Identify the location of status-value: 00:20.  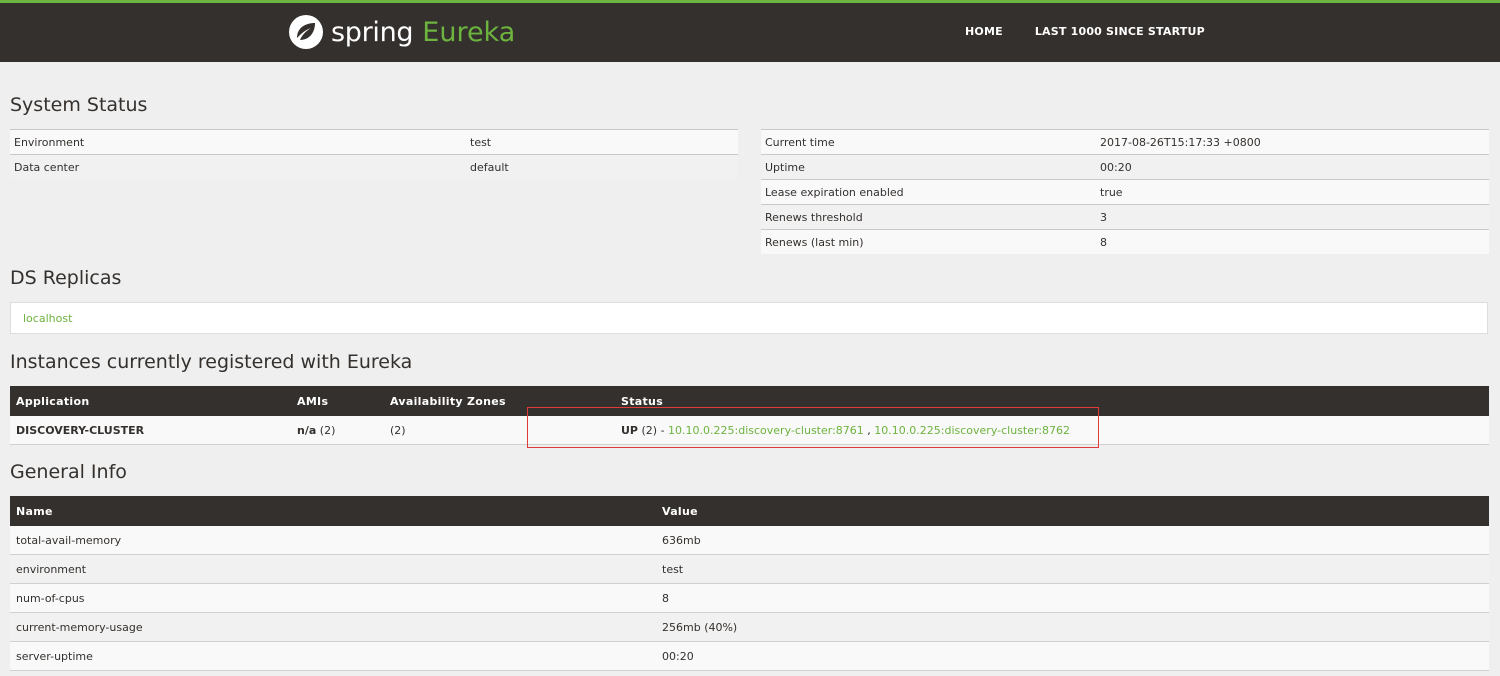
(1292, 167).